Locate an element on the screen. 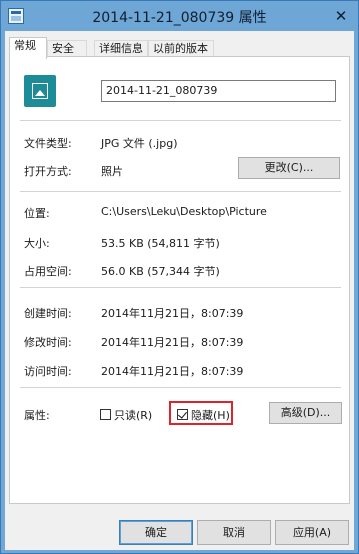  readonly-checkbox is located at coordinates (105, 414).